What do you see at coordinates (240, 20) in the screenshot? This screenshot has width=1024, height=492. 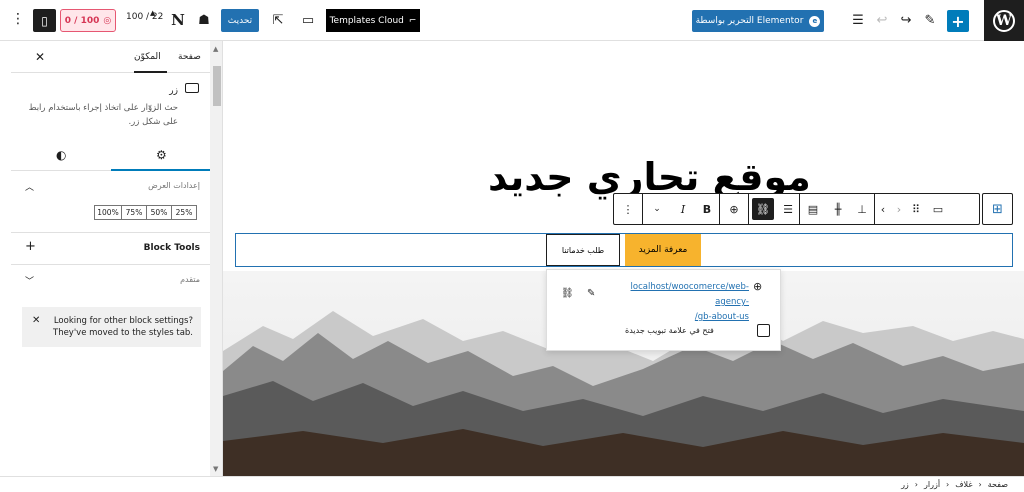 I see `update-button: تحديث` at bounding box center [240, 20].